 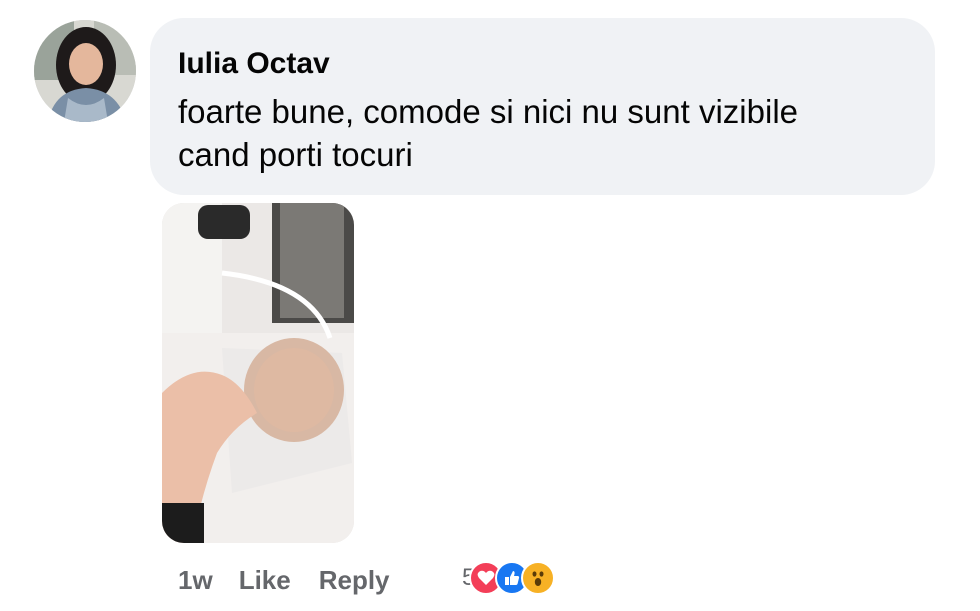 I want to click on photo-image, so click(x=258, y=373).